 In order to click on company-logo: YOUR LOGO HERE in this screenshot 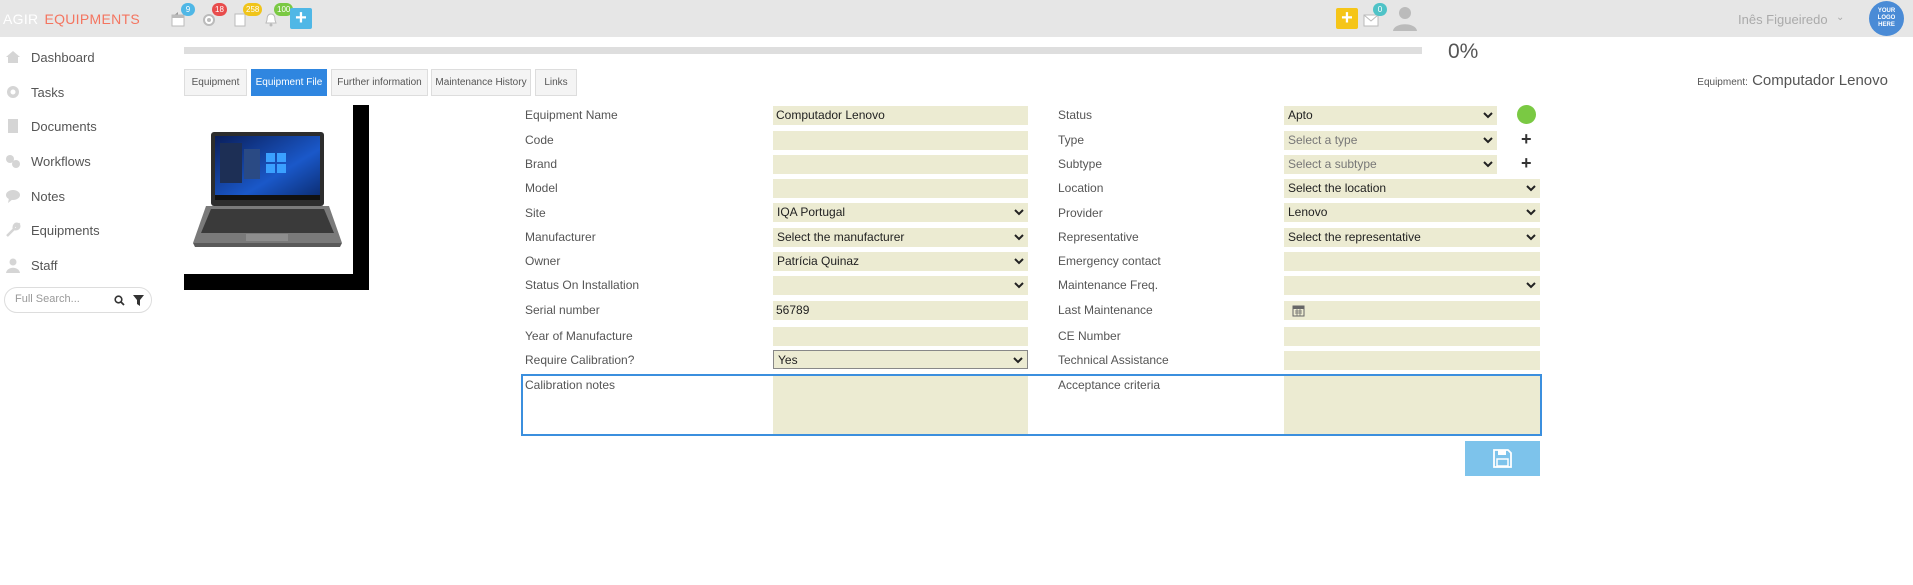, I will do `click(1886, 18)`.